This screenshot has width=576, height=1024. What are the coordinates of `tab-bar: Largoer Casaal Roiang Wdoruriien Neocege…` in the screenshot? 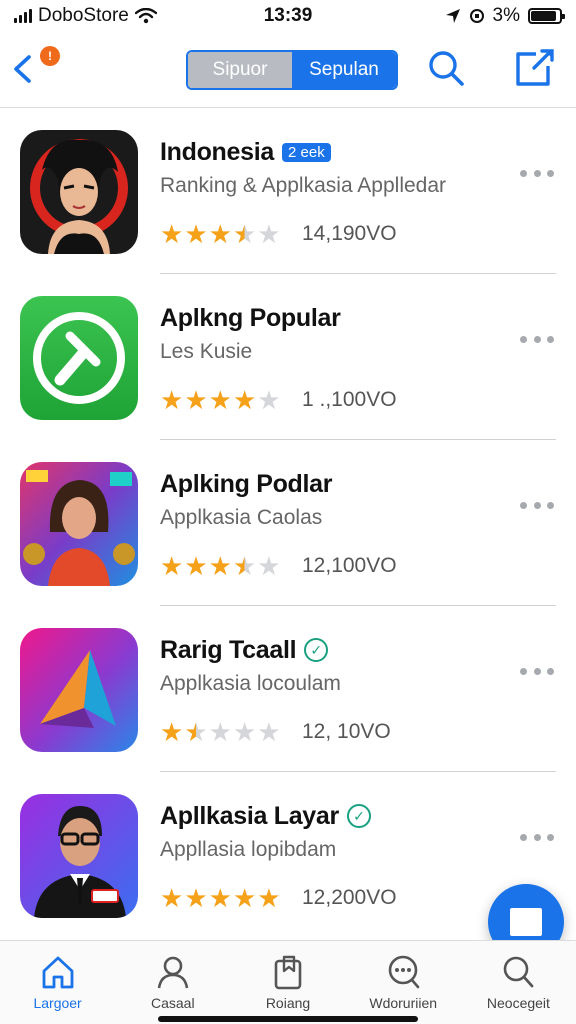 It's located at (288, 982).